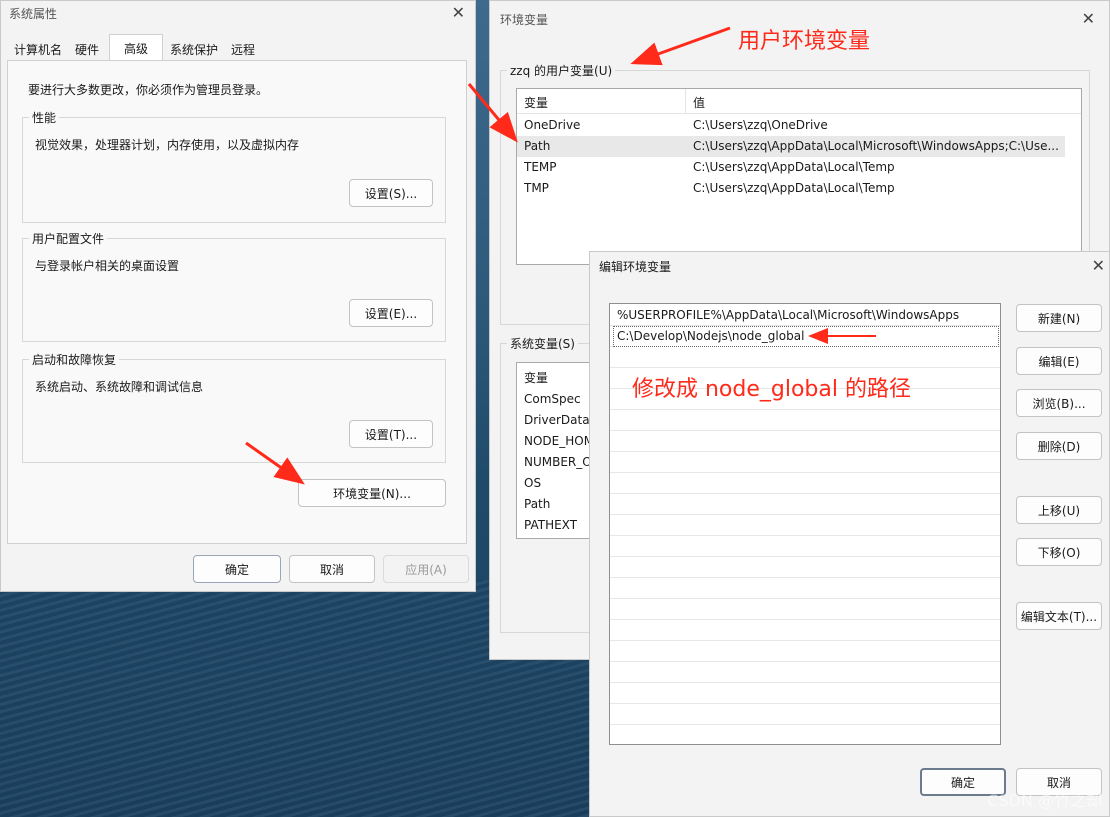 This screenshot has height=817, width=1110. Describe the element at coordinates (1059, 446) in the screenshot. I see `delete-button: 删除(D)` at that location.